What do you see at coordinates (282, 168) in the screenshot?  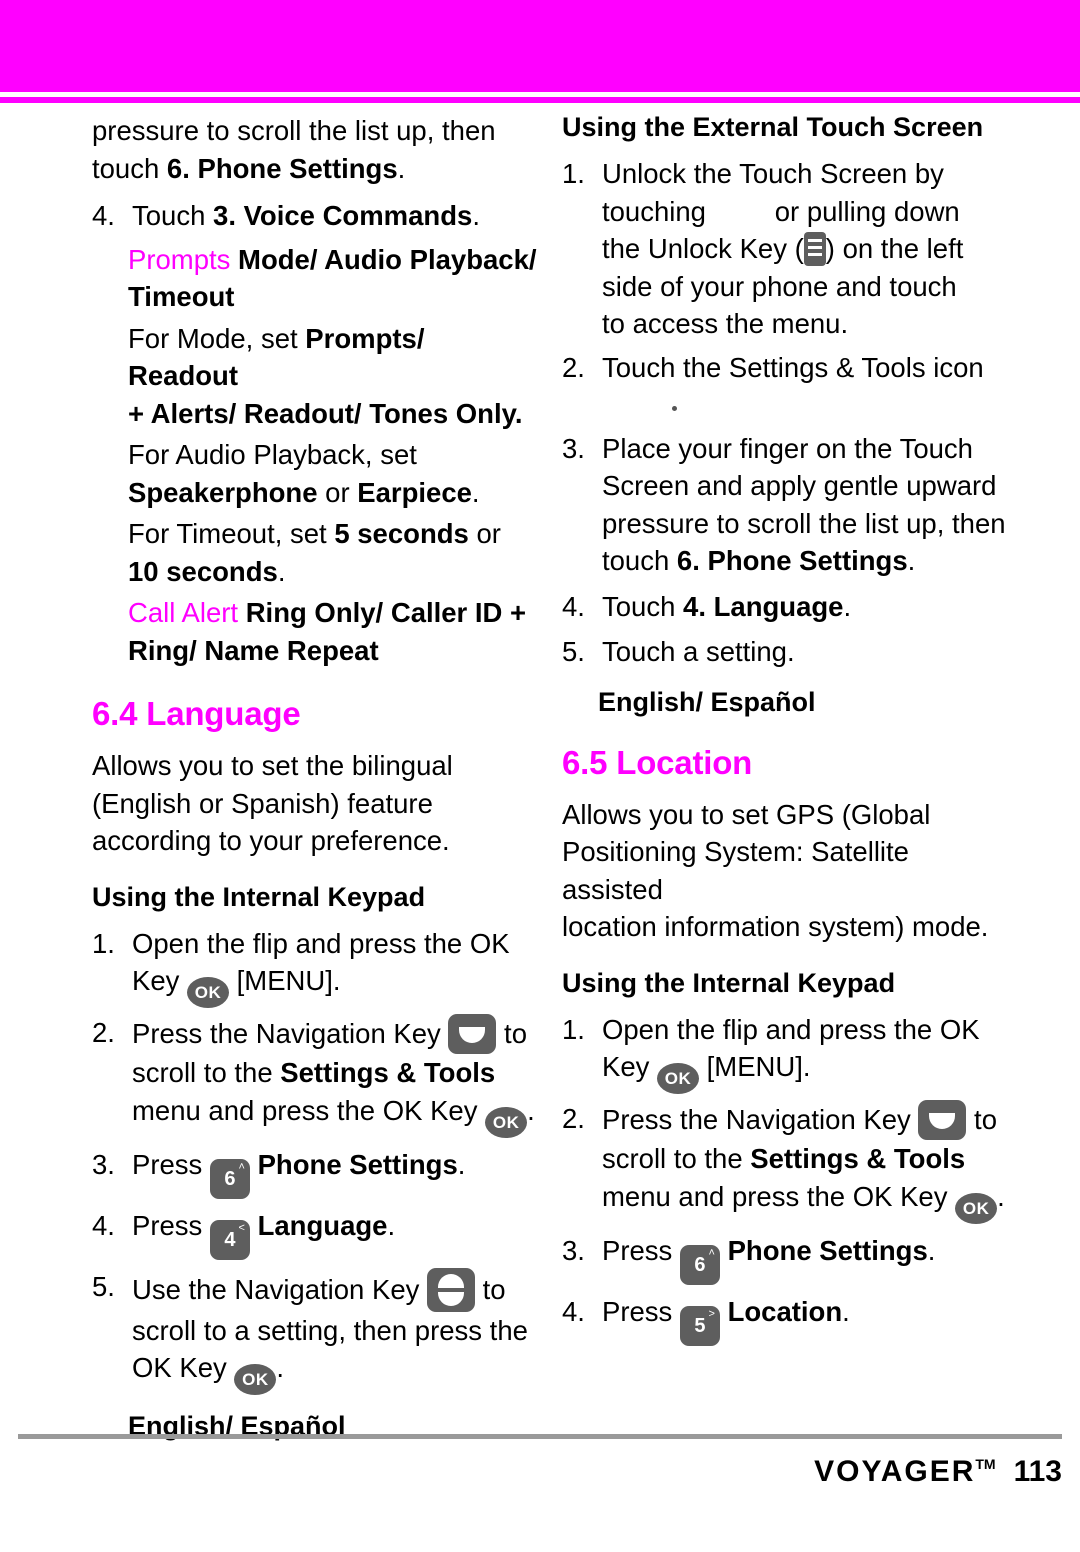 I see `cont-para-bold: 6. Phone Settings` at bounding box center [282, 168].